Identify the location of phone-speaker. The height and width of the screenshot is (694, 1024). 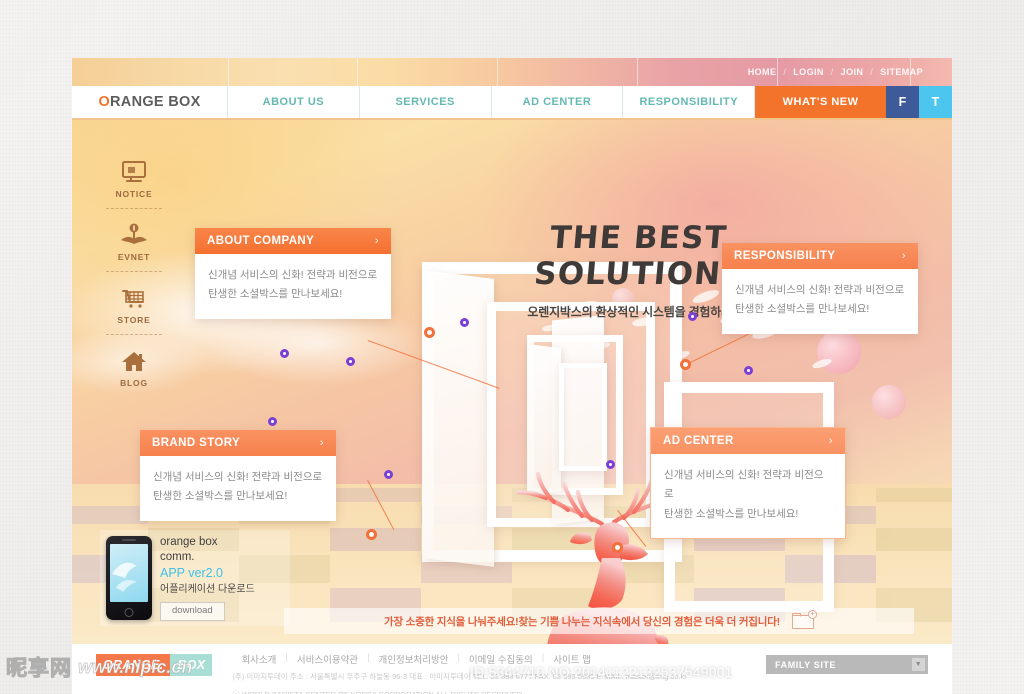
(129, 540).